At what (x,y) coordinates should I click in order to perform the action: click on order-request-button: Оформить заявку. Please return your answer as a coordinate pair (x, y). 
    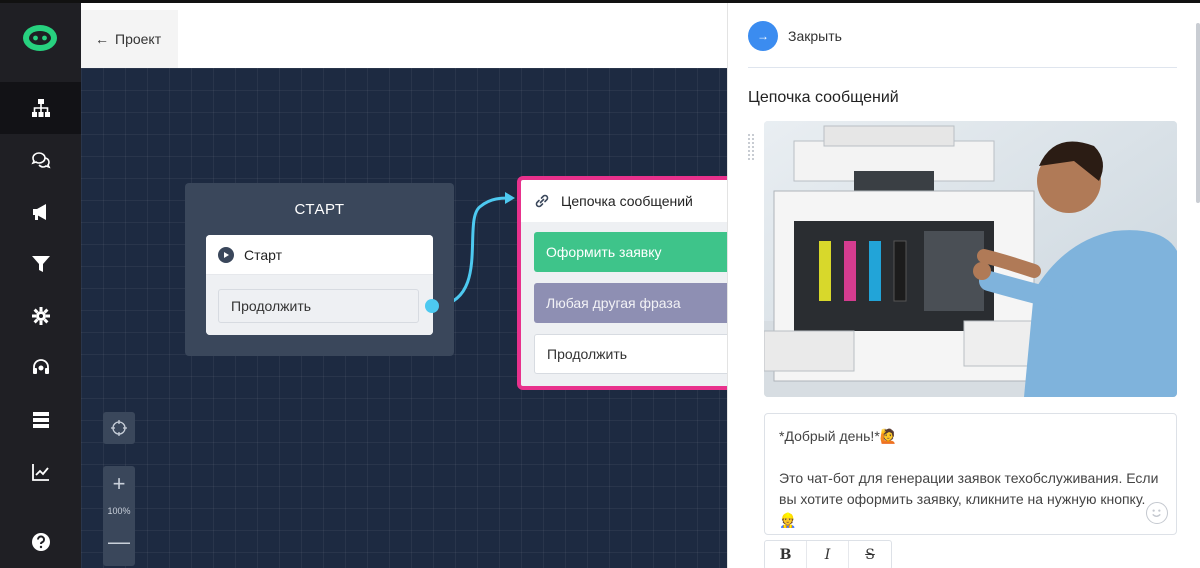
    Looking at the image, I should click on (630, 252).